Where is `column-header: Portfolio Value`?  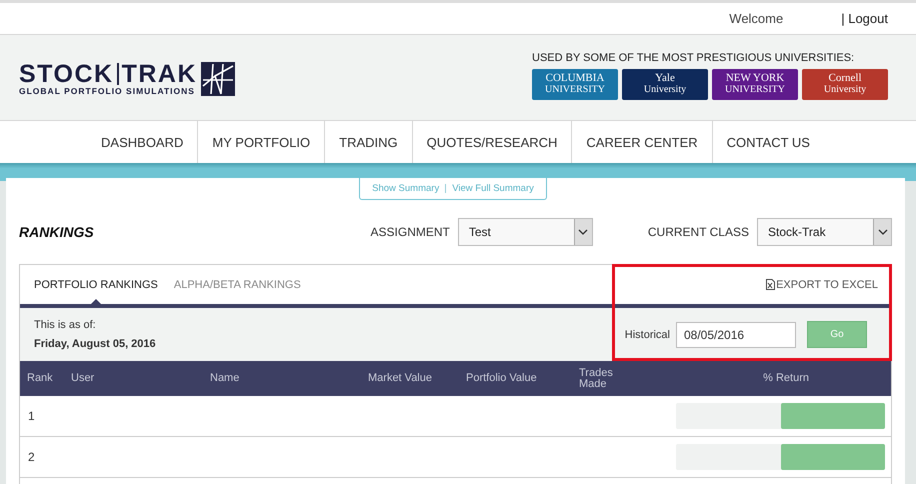 column-header: Portfolio Value is located at coordinates (502, 378).